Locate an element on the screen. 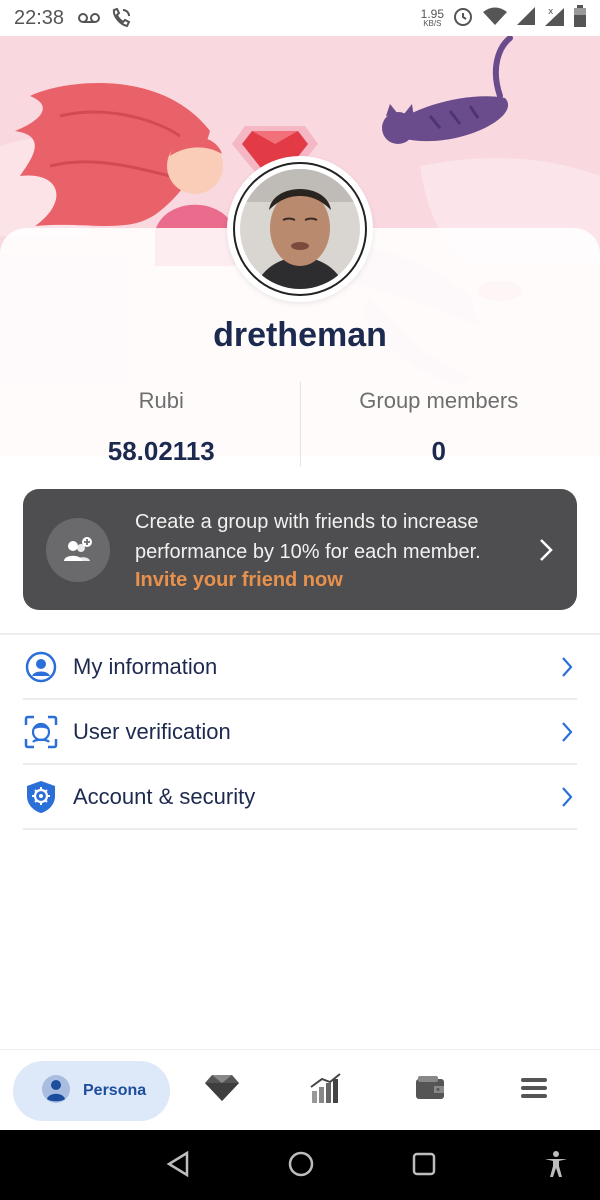 This screenshot has width=600, height=1200. menu-item-label: User verification is located at coordinates (152, 731).